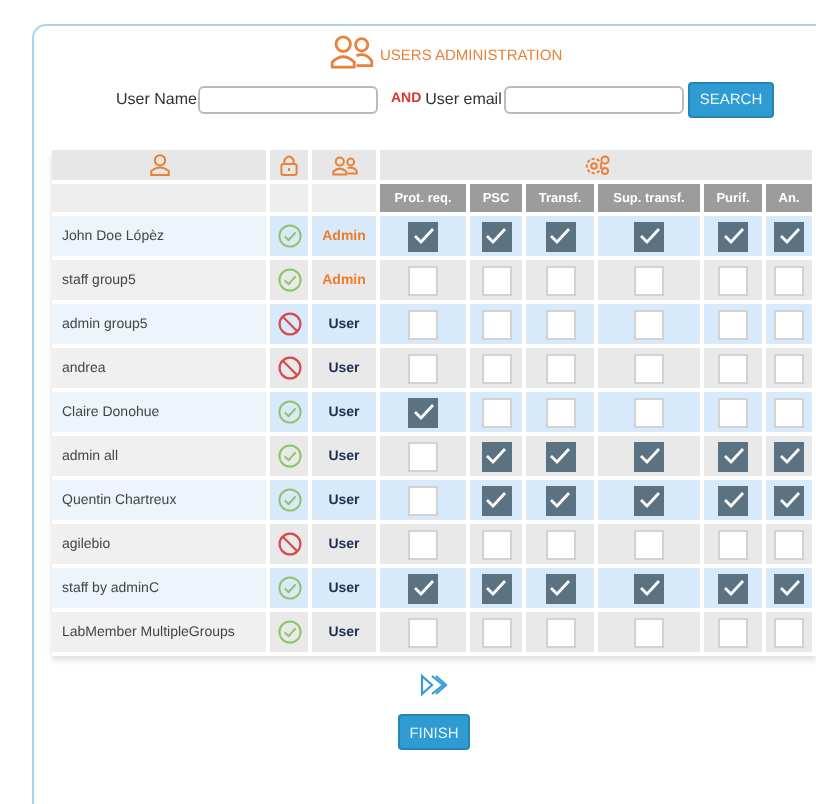  What do you see at coordinates (593, 99) in the screenshot?
I see `user-email-field` at bounding box center [593, 99].